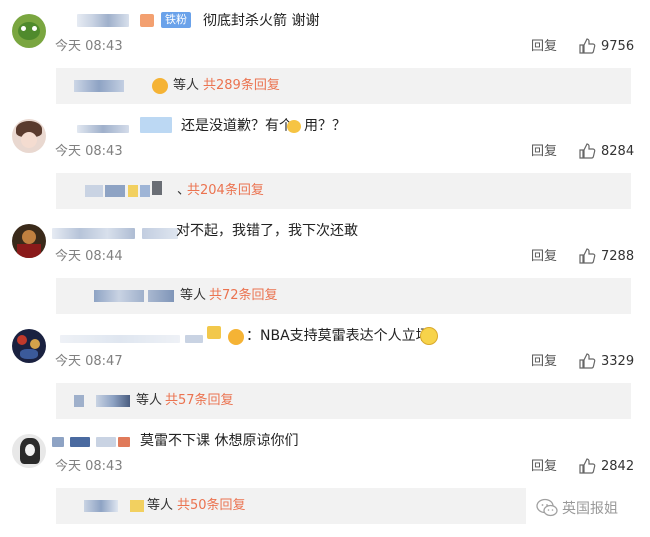 The width and height of the screenshot is (650, 537). What do you see at coordinates (325, 126) in the screenshot?
I see `comment-text-cont: 用？？` at bounding box center [325, 126].